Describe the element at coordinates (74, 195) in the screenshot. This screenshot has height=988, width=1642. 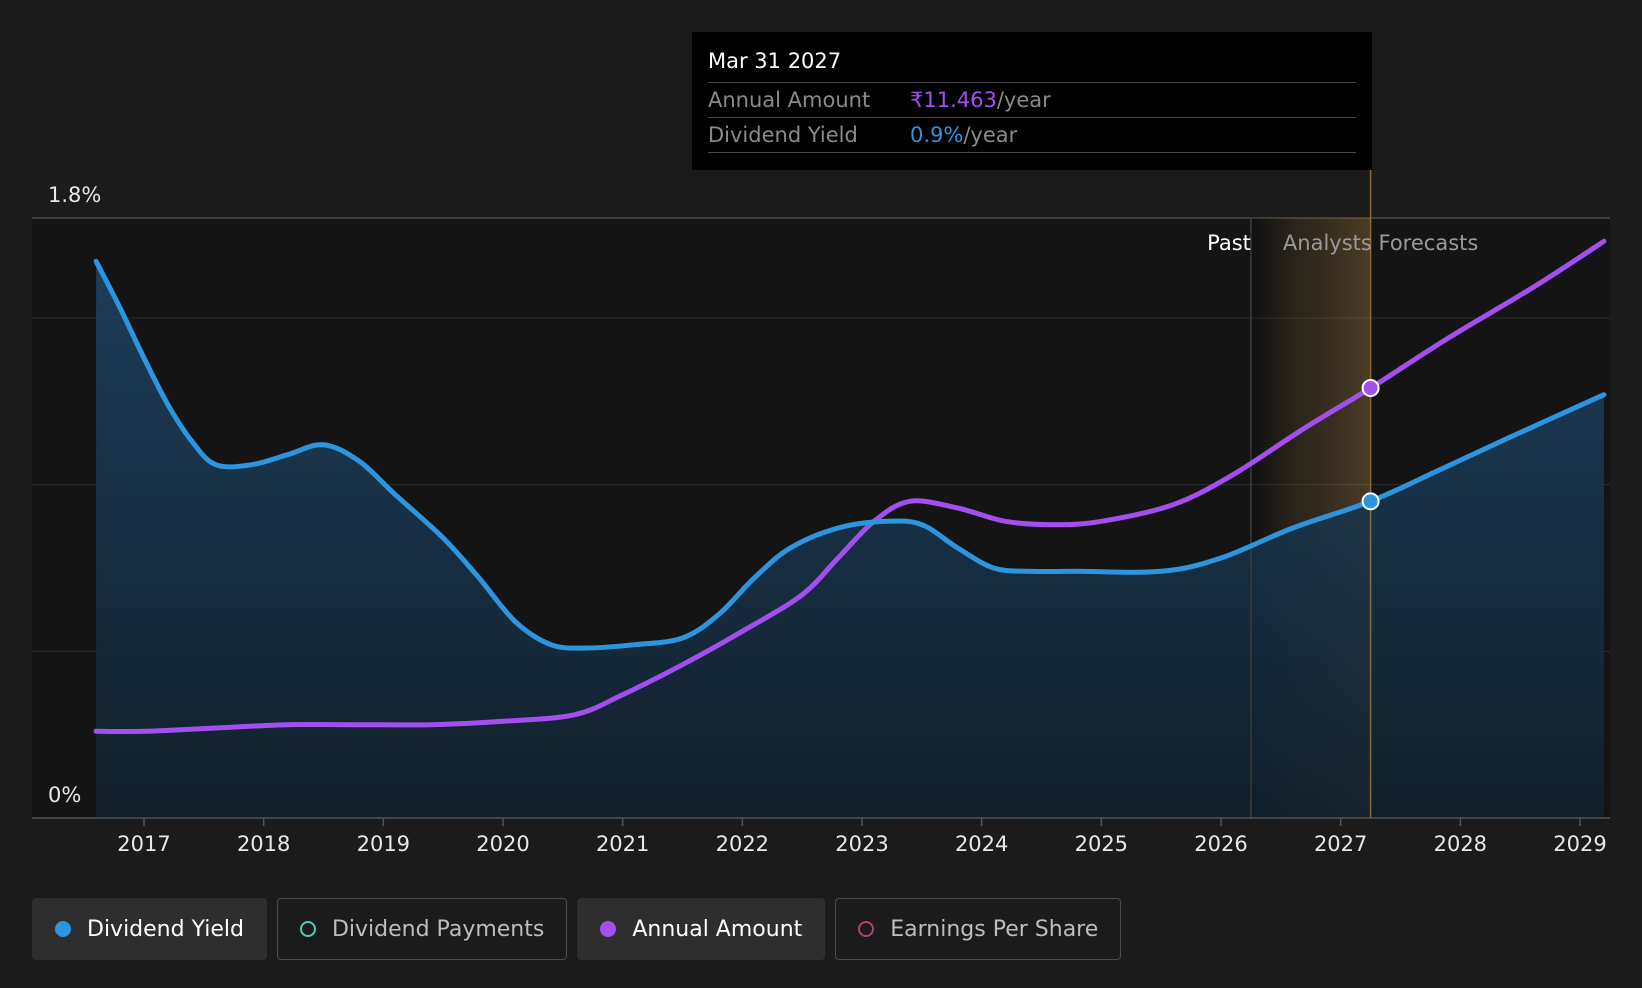
I see `y-axis-top-label: 1.8%` at that location.